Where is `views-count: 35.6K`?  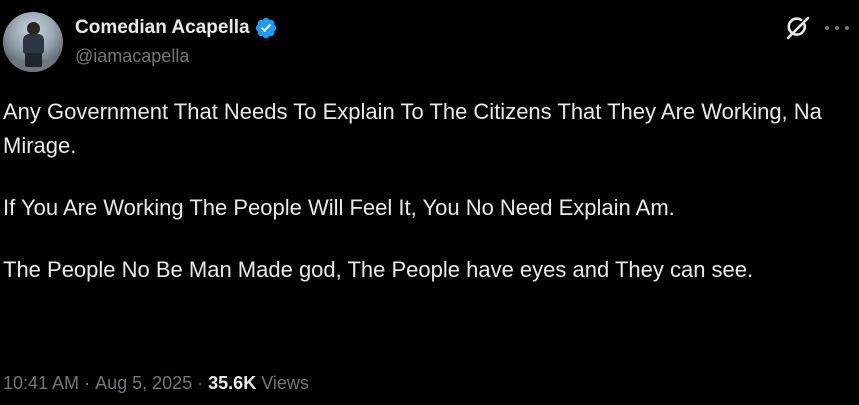
views-count: 35.6K is located at coordinates (232, 383).